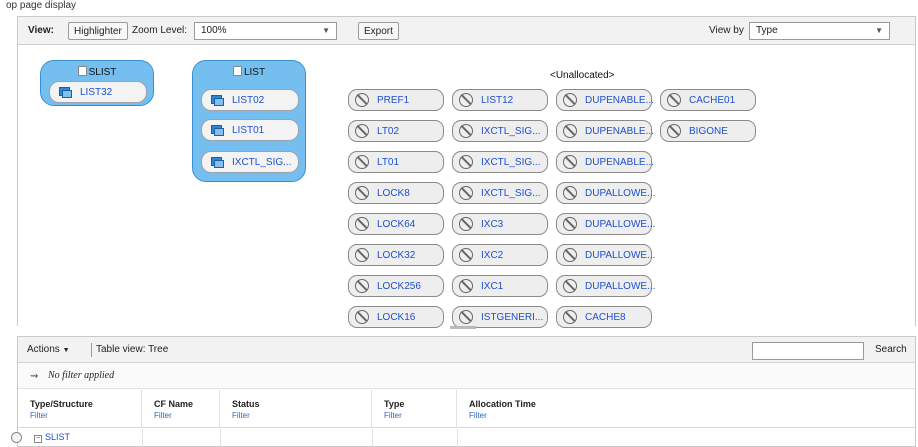  I want to click on column-status: Status Filter, so click(296, 409).